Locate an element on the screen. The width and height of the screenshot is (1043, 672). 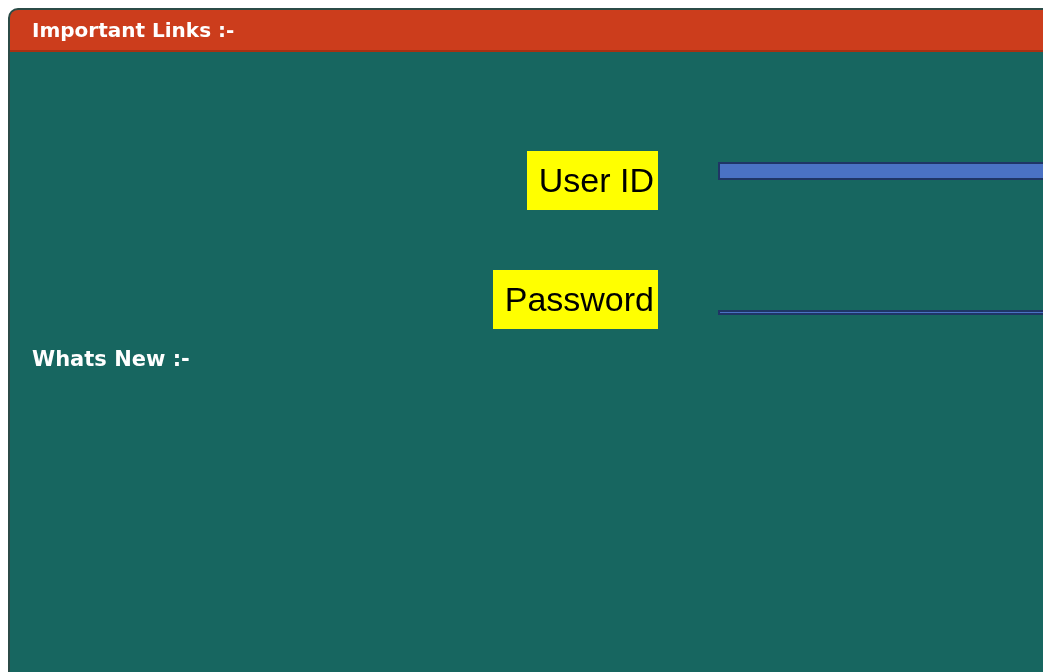
field-label: Password is located at coordinates (575, 299).